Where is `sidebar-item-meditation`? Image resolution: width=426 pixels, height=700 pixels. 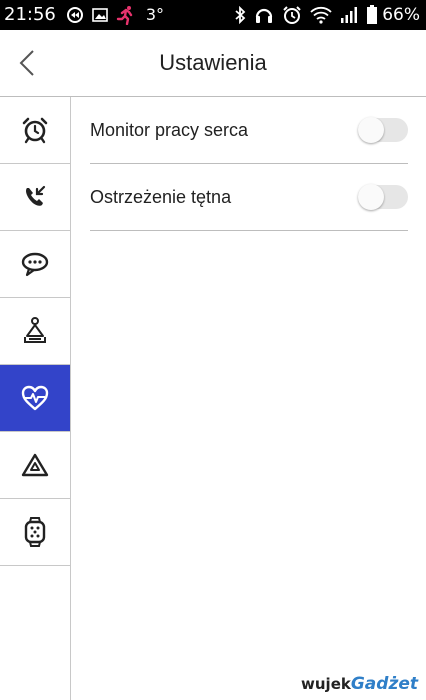
sidebar-item-meditation is located at coordinates (35, 331).